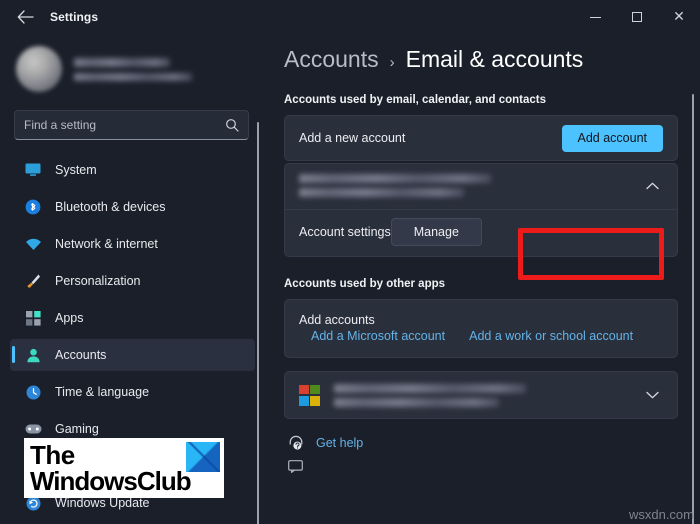 This screenshot has height=524, width=700. Describe the element at coordinates (33, 244) in the screenshot. I see `wifi-icon` at that location.